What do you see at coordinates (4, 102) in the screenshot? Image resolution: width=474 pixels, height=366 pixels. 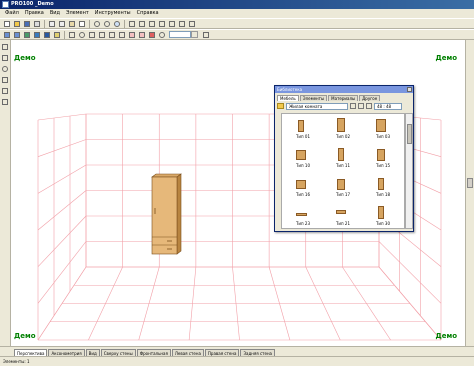 I see `ruler-icon` at bounding box center [4, 102].